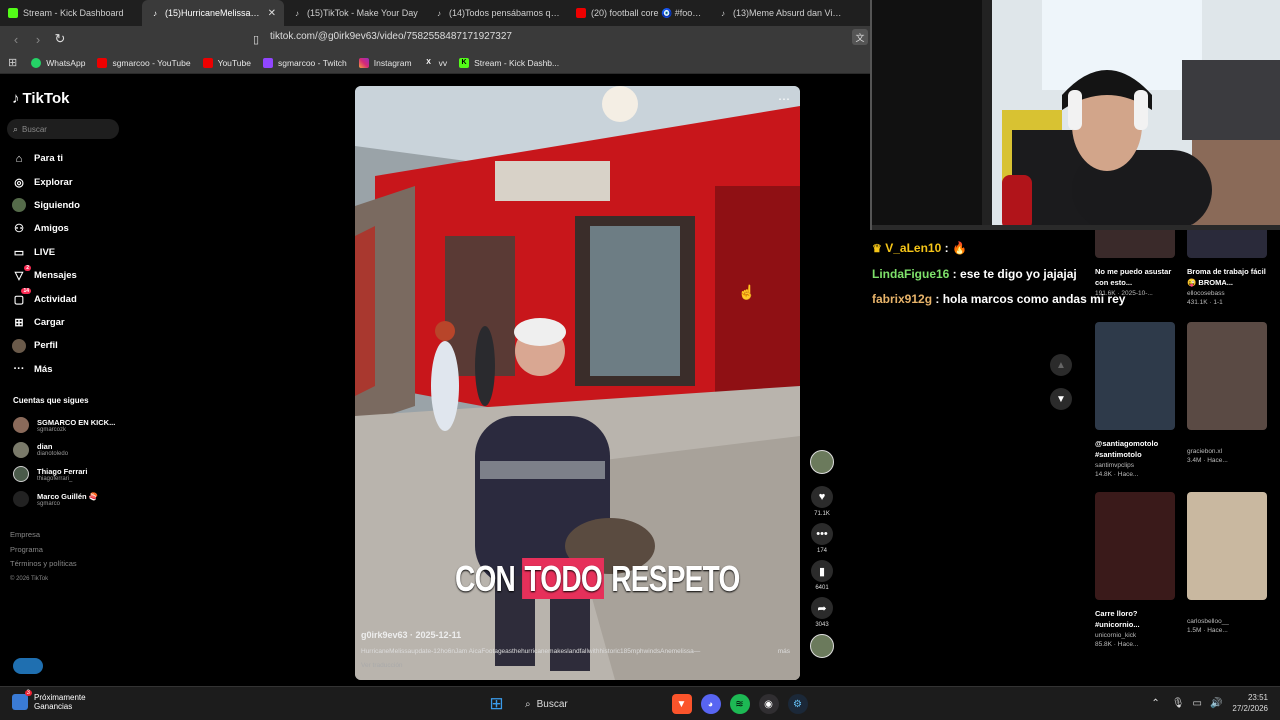 The image size is (1280, 720). I want to click on footer-link-empresa: Empresa, so click(43, 535).